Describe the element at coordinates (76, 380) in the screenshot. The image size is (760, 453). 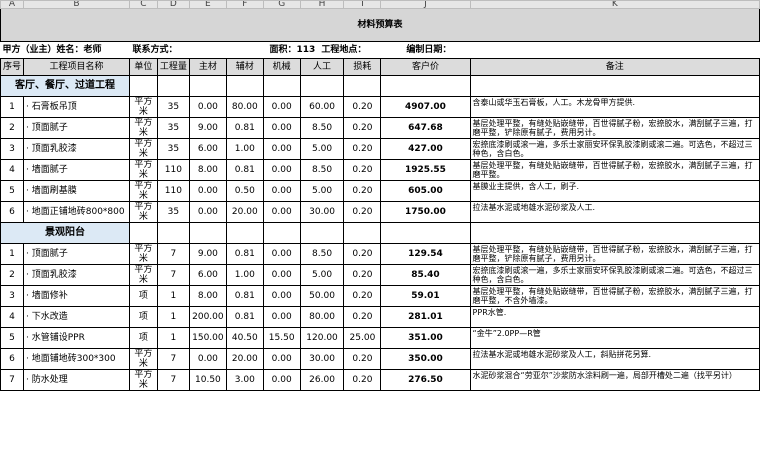
I see `item-name: · 防水处理` at that location.